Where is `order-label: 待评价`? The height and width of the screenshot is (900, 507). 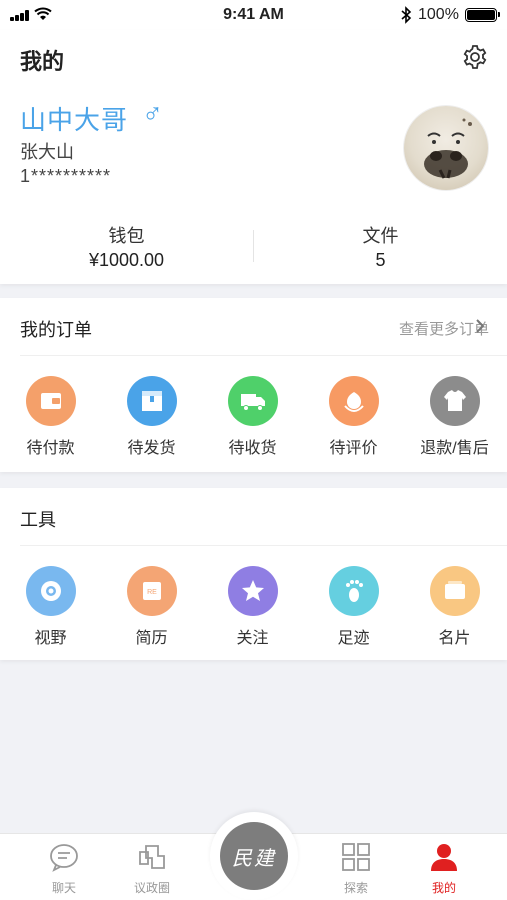
order-label: 待评价 is located at coordinates (353, 448).